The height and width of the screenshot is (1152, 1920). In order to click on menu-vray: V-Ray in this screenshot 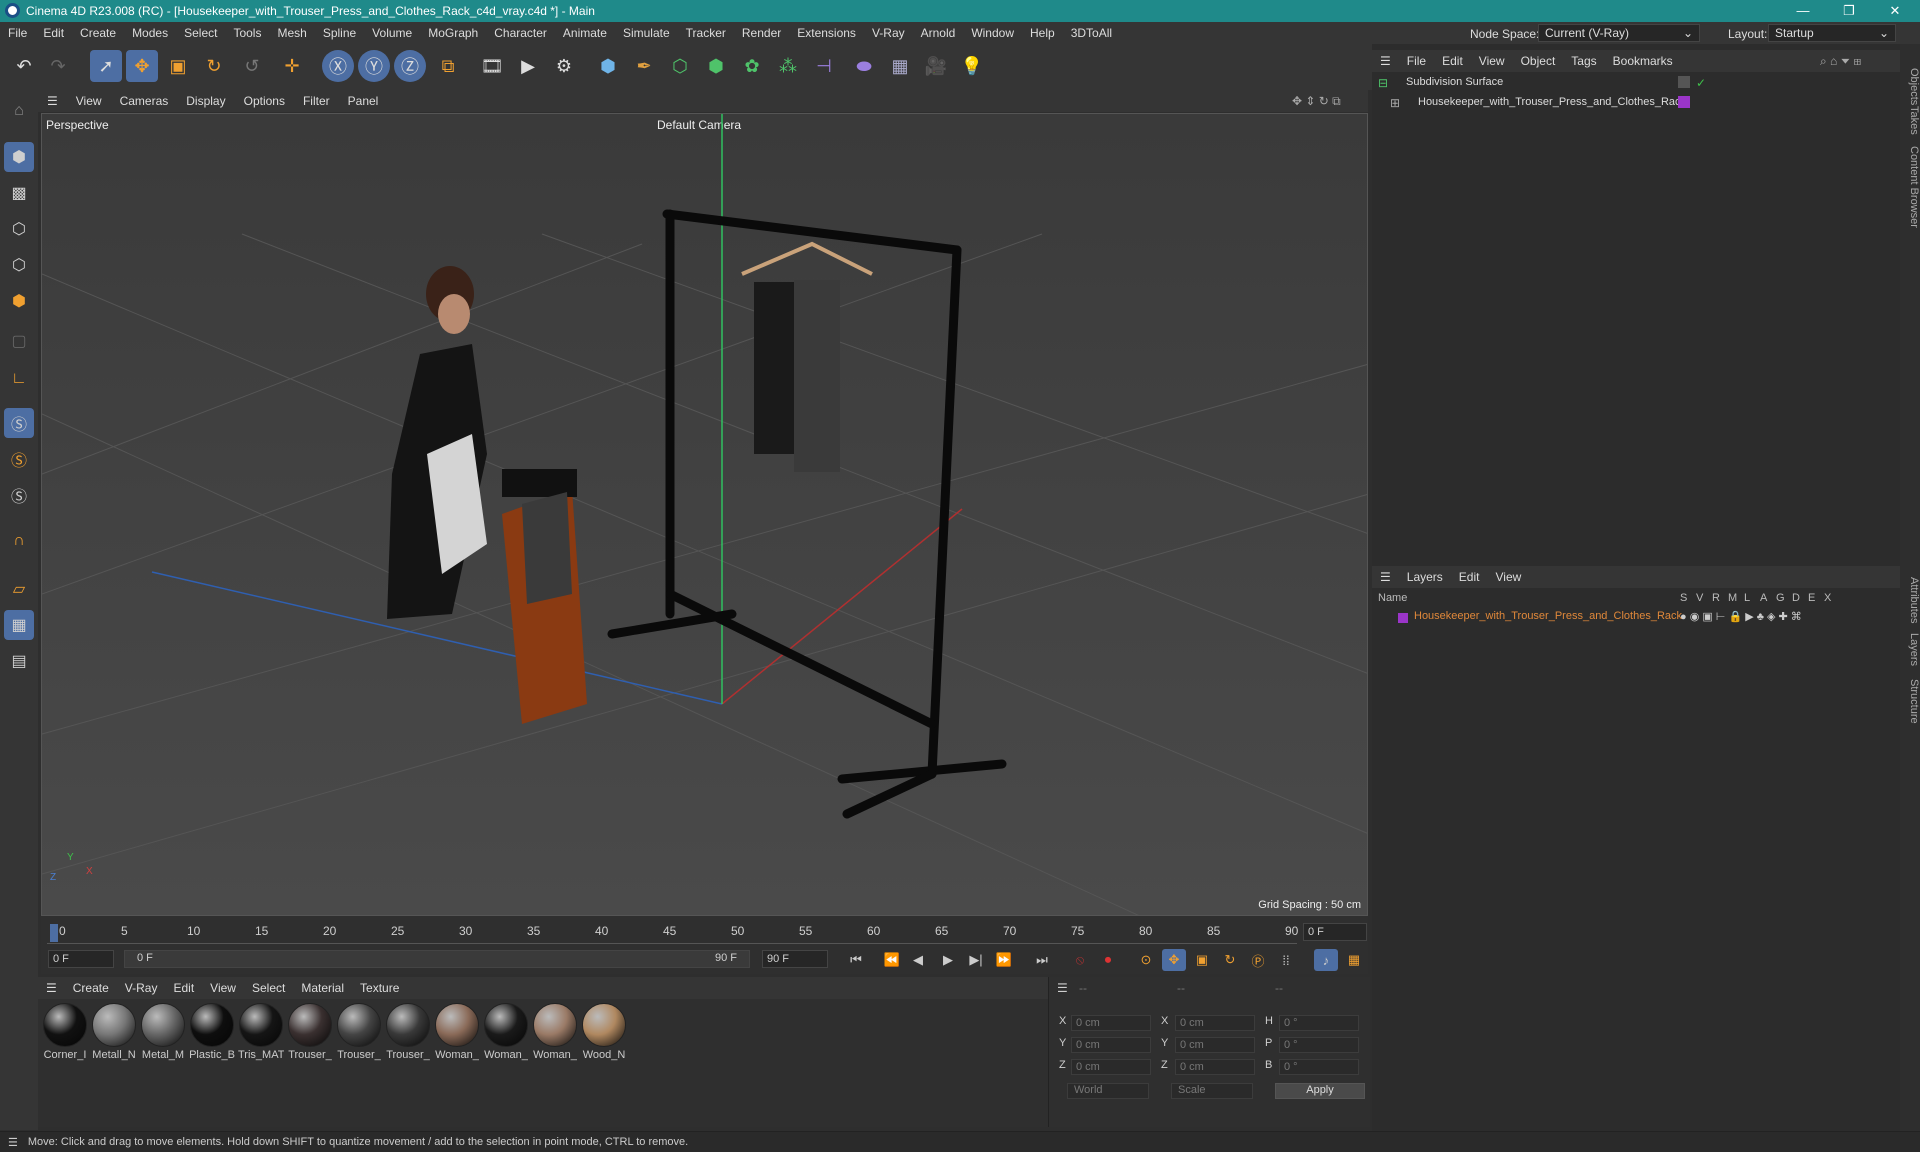, I will do `click(888, 33)`.